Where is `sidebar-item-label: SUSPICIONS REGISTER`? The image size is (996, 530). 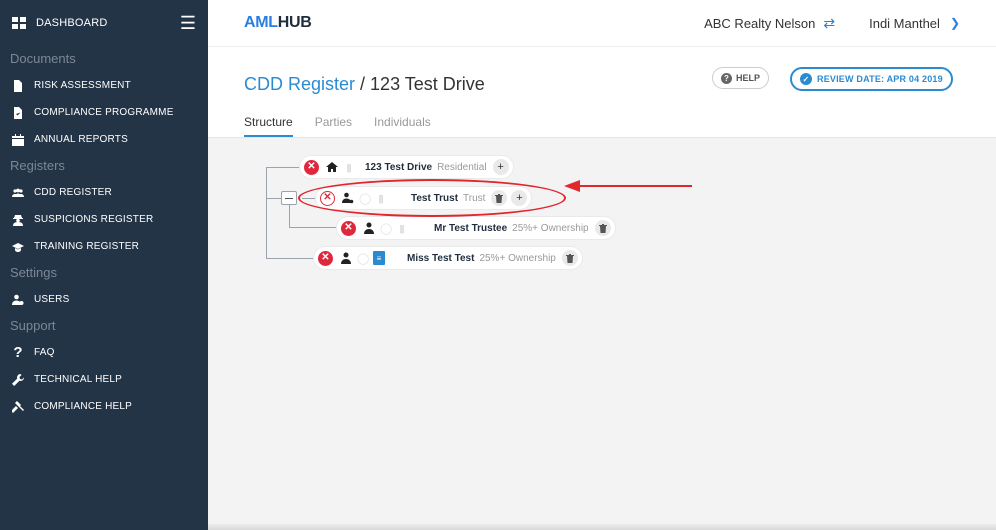 sidebar-item-label: SUSPICIONS REGISTER is located at coordinates (94, 219).